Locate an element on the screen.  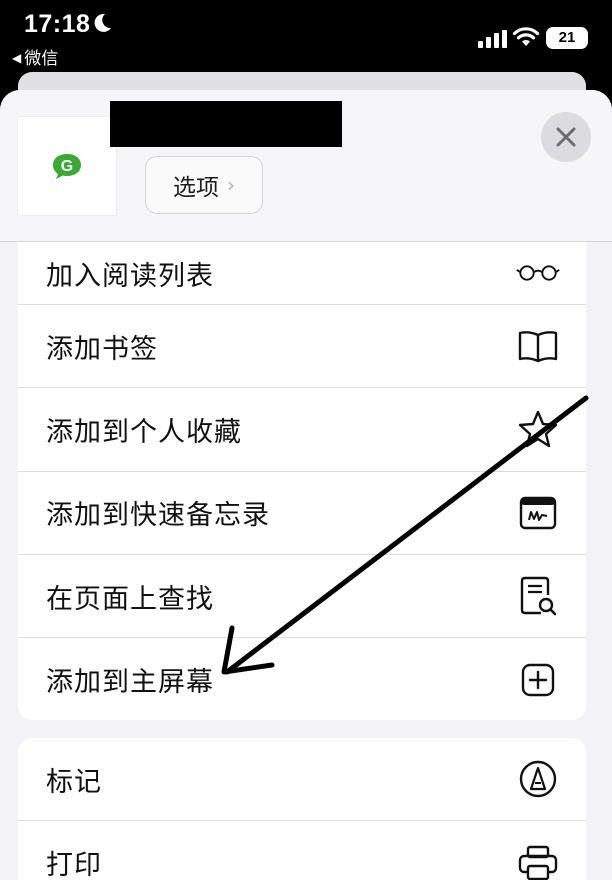
action-label: 打印 is located at coordinates (74, 865).